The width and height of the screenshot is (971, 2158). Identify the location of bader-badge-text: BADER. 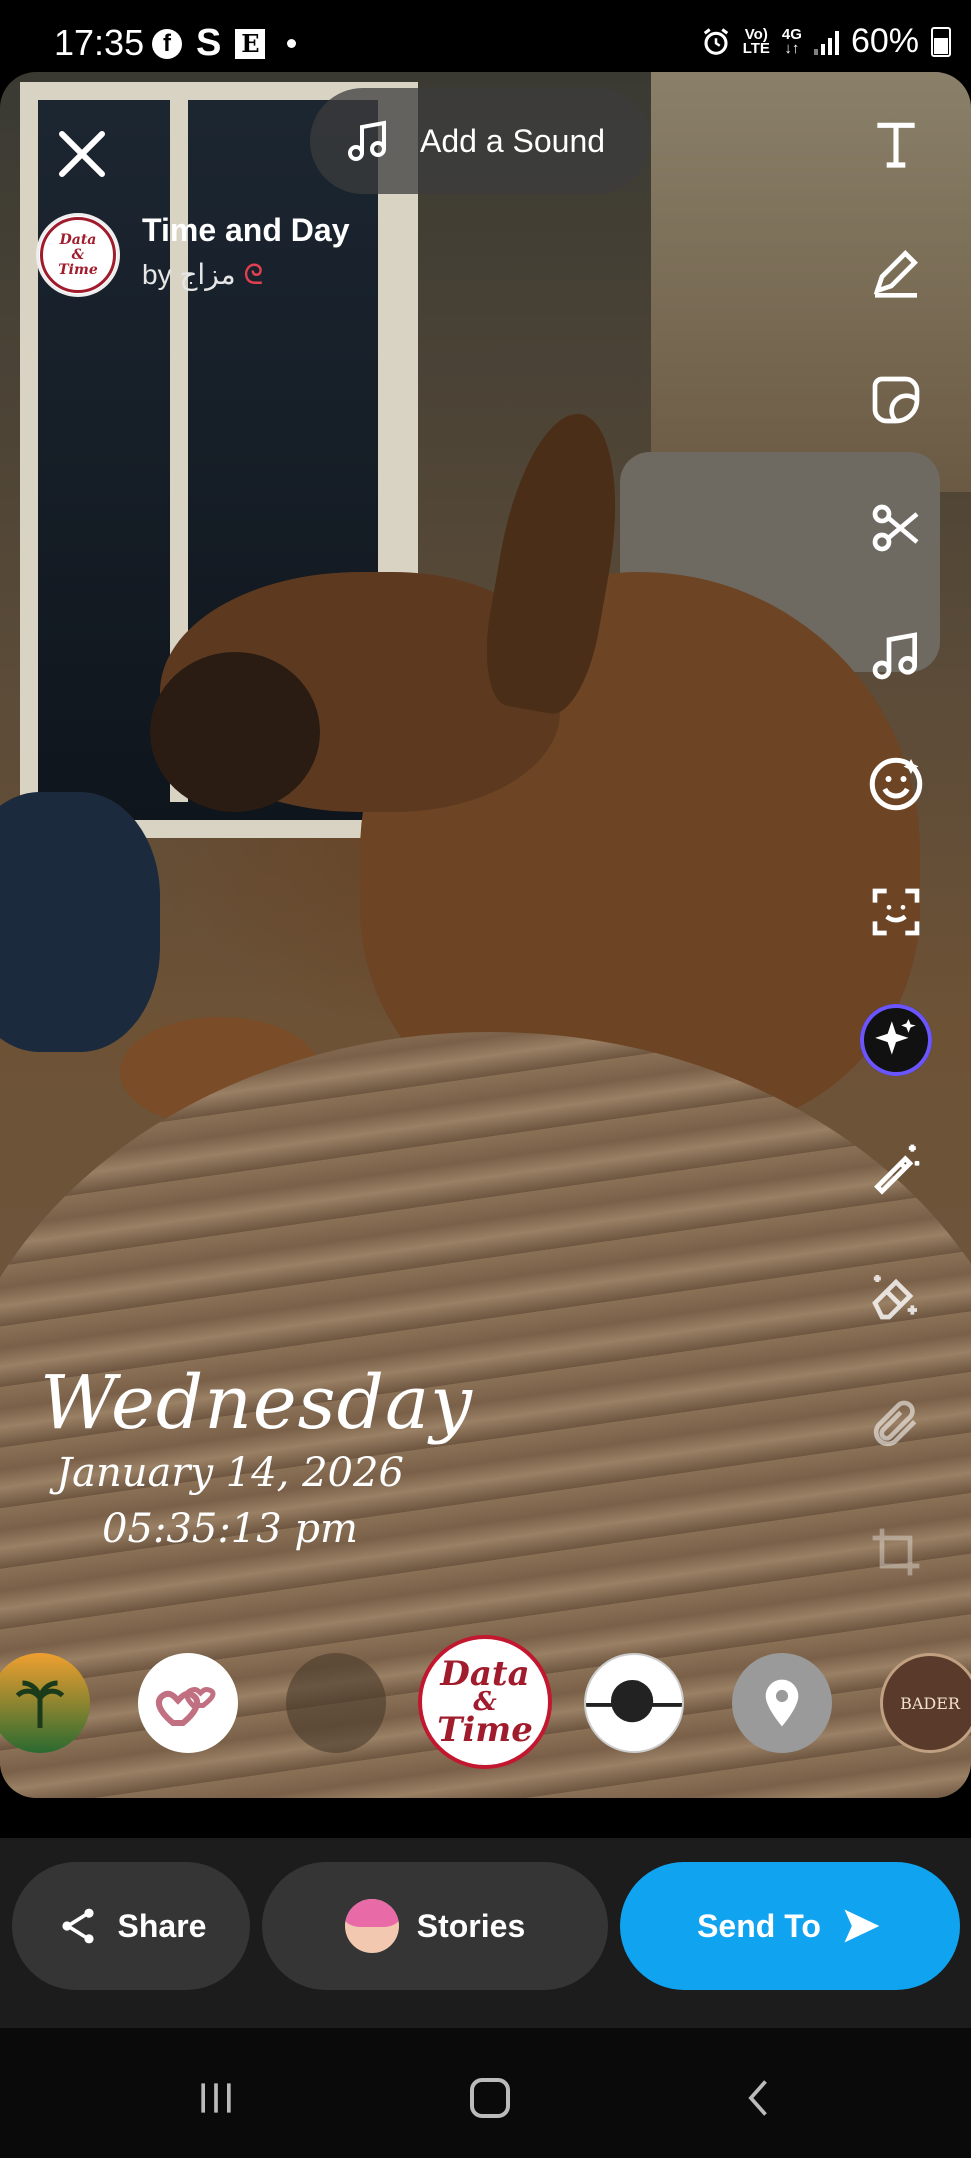
(930, 1703).